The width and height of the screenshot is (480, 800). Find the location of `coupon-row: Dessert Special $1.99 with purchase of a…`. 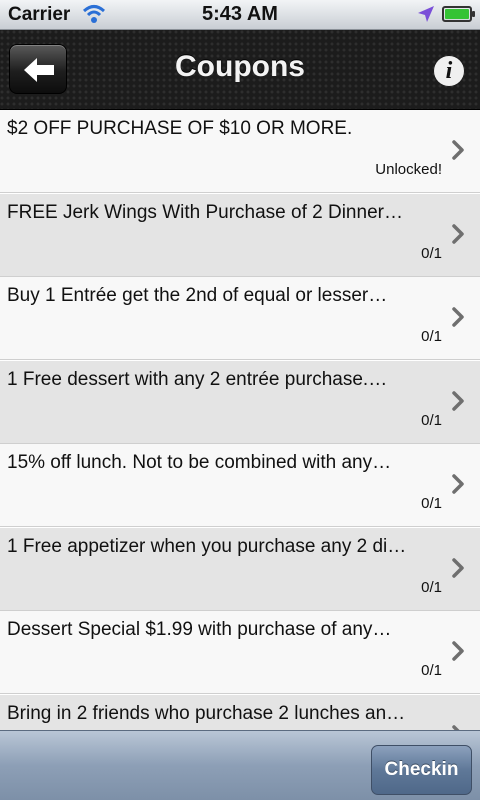

coupon-row: Dessert Special $1.99 with purchase of a… is located at coordinates (240, 652).